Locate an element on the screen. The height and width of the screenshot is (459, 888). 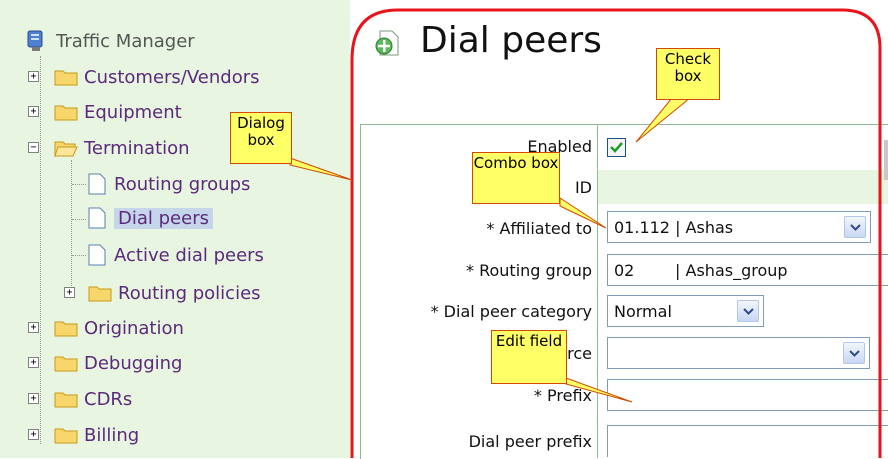
tree-item-customers-vendors: Customers/Vendors is located at coordinates (157, 77).